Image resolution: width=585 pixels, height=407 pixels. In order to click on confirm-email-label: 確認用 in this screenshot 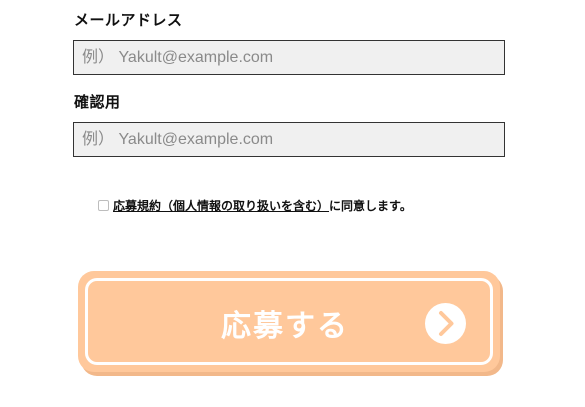, I will do `click(97, 102)`.